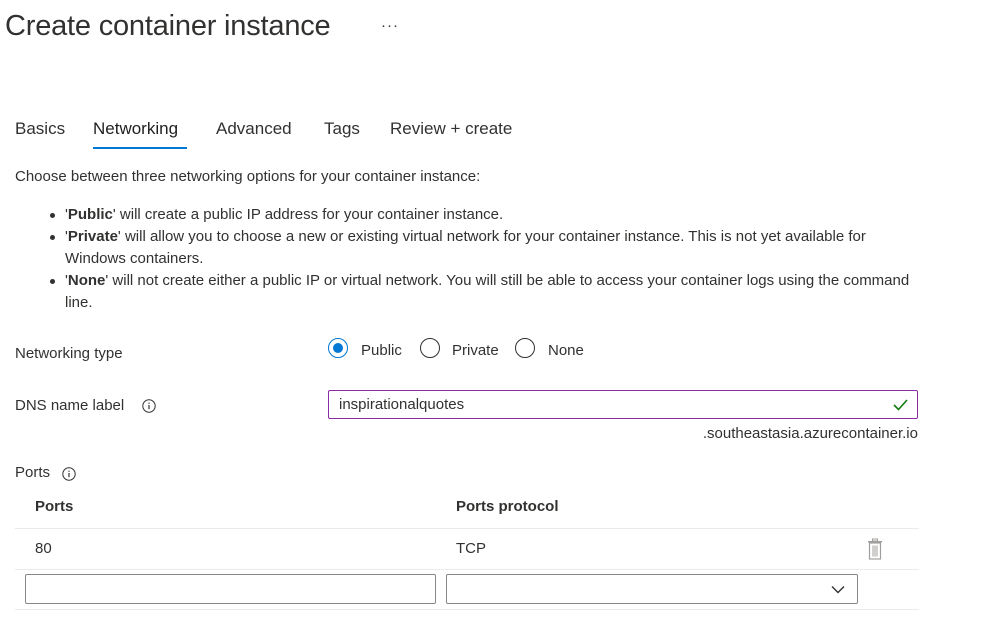 Image resolution: width=988 pixels, height=630 pixels. I want to click on option-name: None, so click(86, 280).